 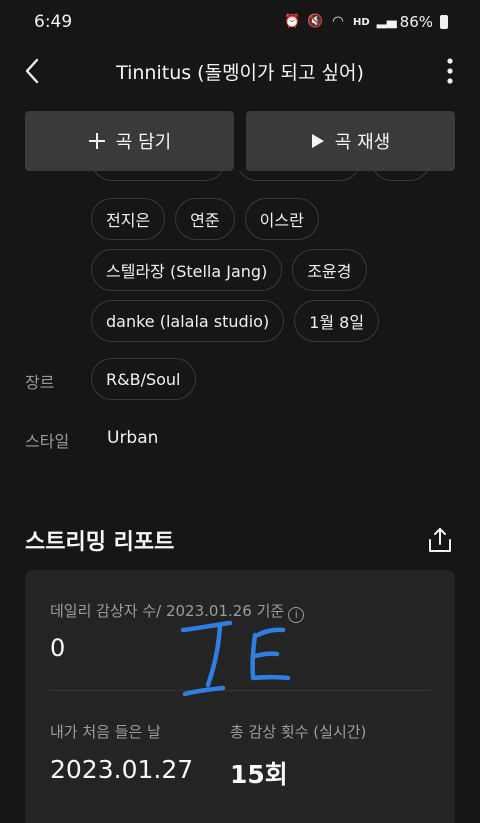 What do you see at coordinates (338, 21) in the screenshot?
I see `wifi-icon: ◠` at bounding box center [338, 21].